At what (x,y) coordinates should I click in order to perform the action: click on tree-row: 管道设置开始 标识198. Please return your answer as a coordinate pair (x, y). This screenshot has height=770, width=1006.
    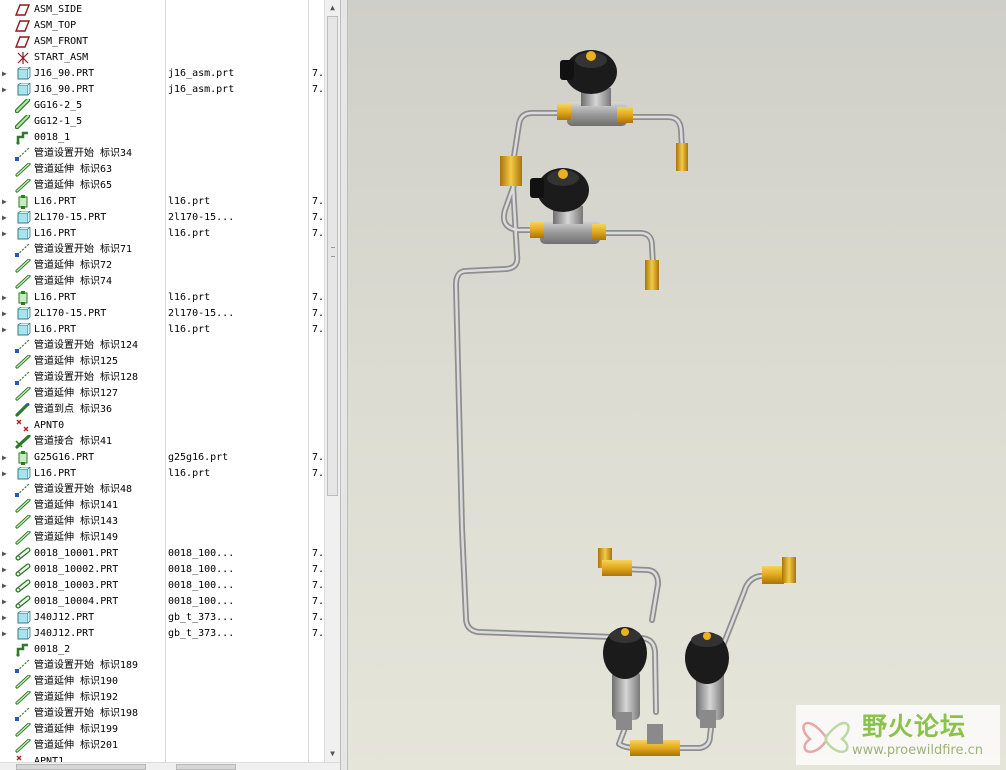
    Looking at the image, I should click on (162, 714).